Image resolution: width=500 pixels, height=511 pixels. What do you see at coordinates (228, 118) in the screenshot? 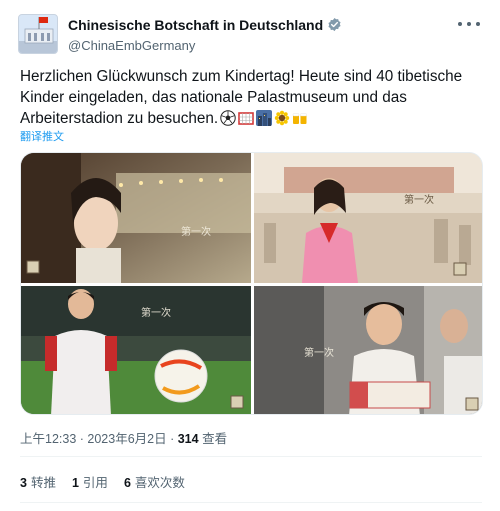
I see `soccer-ball-icon` at bounding box center [228, 118].